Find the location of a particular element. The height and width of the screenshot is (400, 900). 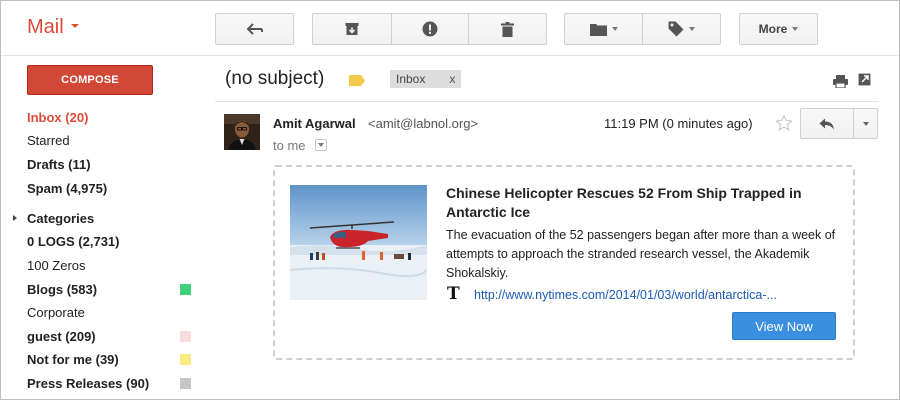

back-button is located at coordinates (254, 29).